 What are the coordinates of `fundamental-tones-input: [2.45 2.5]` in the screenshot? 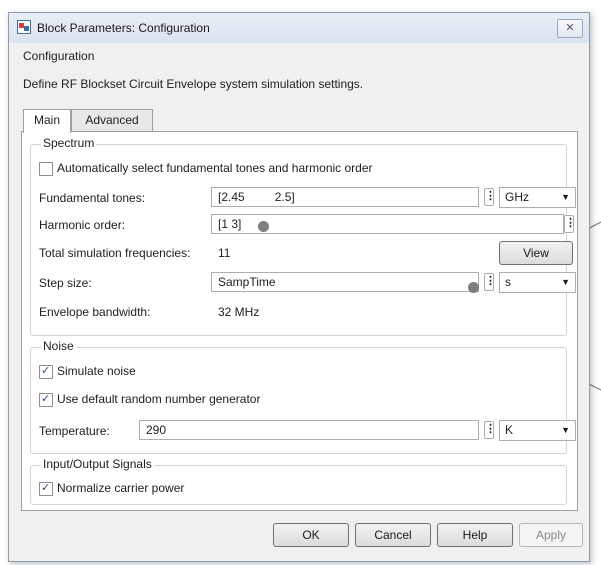 It's located at (345, 197).